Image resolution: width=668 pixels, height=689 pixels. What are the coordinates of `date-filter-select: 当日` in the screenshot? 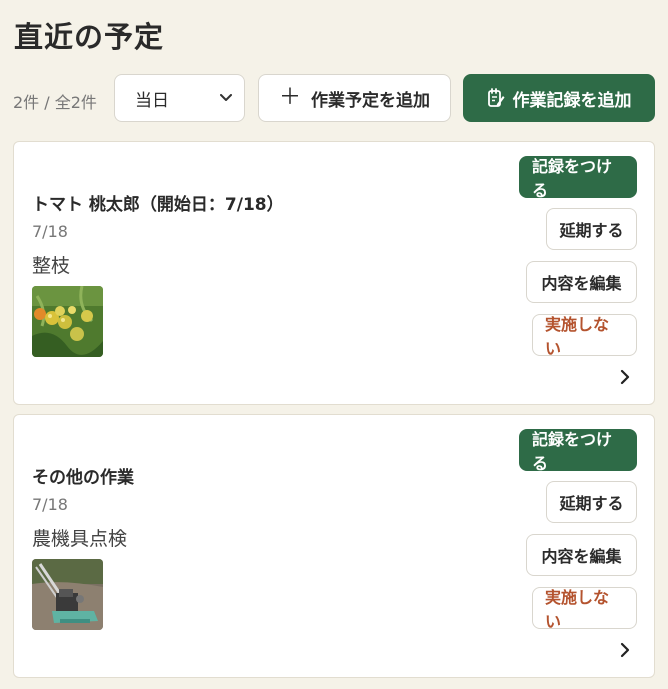 It's located at (179, 98).